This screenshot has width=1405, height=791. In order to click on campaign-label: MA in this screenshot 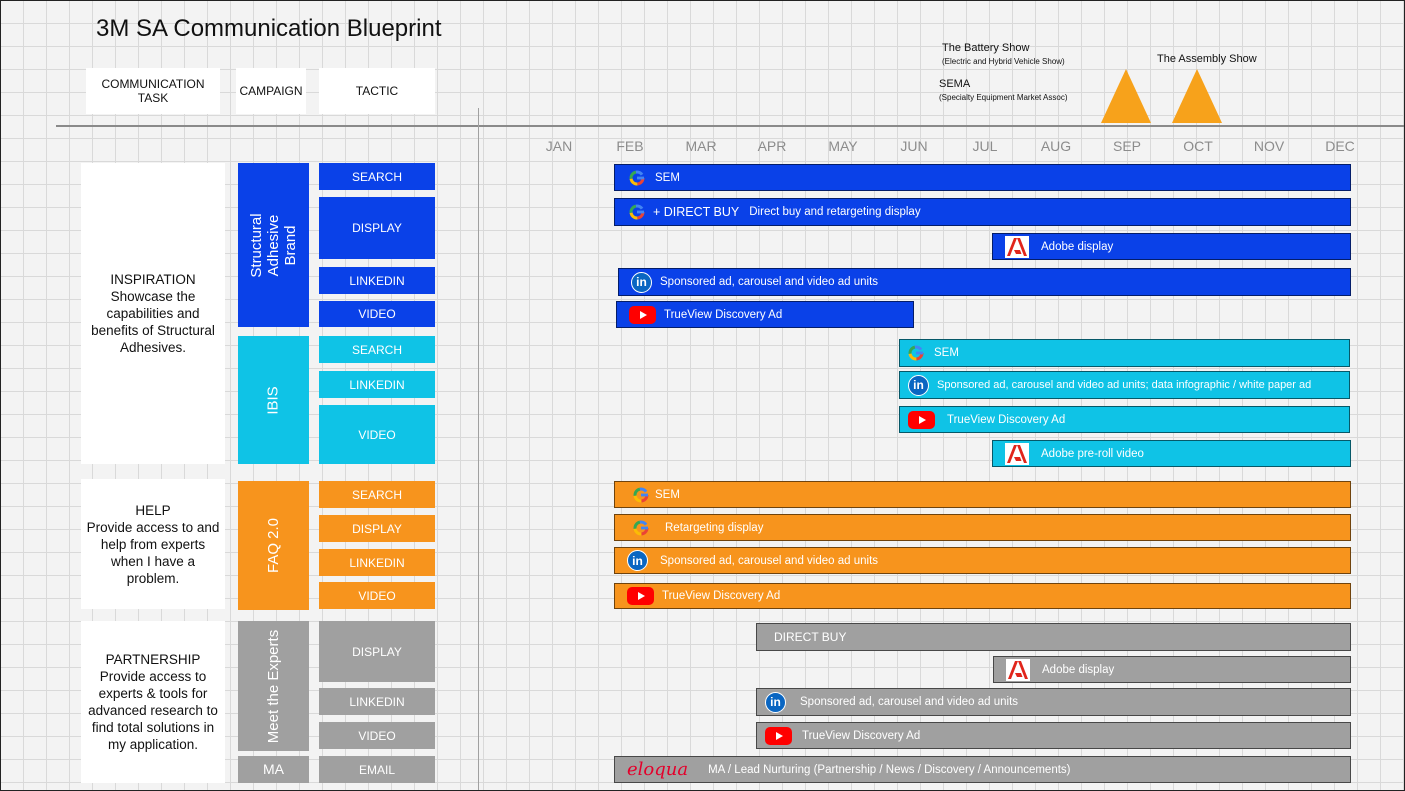, I will do `click(273, 769)`.